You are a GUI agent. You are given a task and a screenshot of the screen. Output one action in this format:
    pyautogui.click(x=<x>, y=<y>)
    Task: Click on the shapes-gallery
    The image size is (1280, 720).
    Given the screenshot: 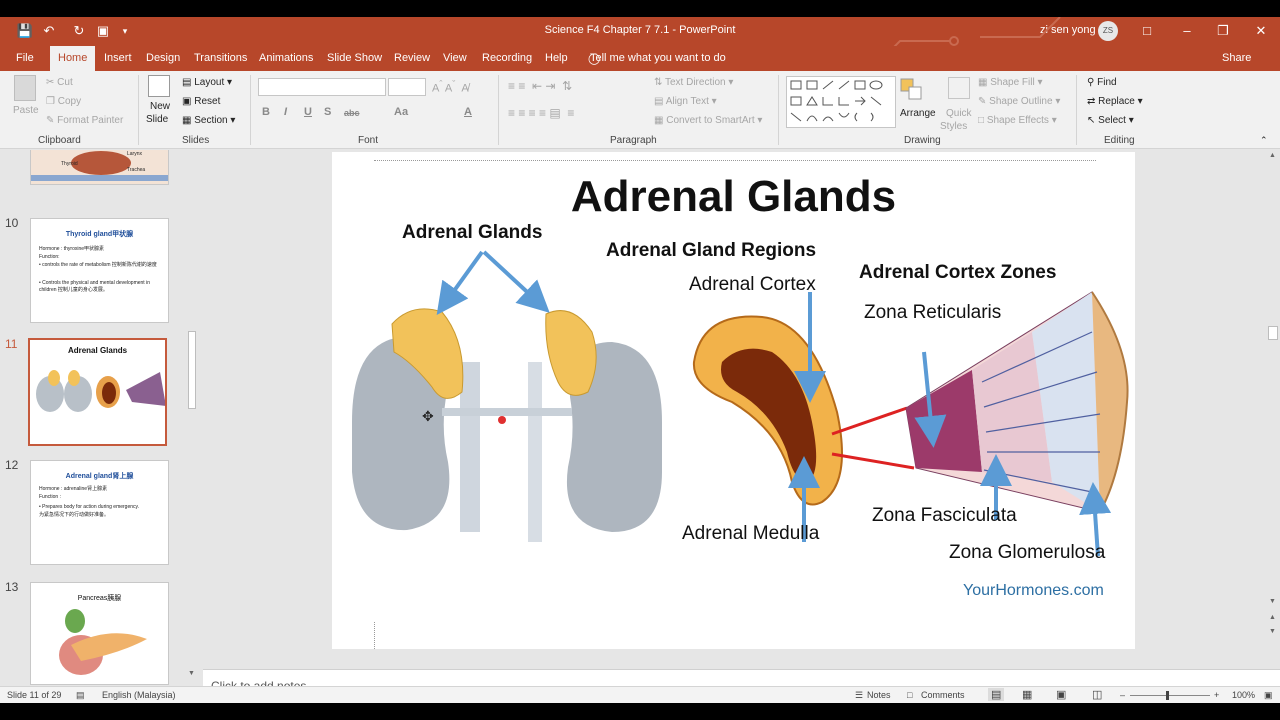 What is the action you would take?
    pyautogui.click(x=841, y=102)
    